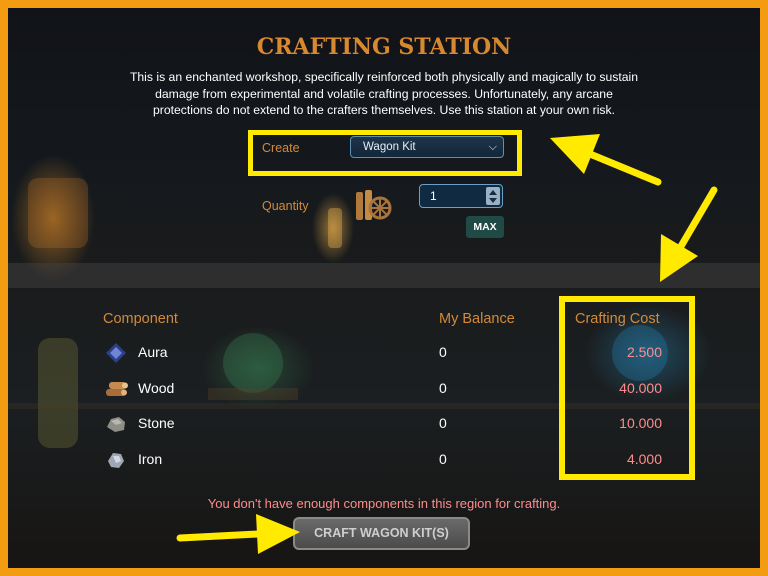 The height and width of the screenshot is (576, 768). I want to click on arrow-to-craft-icon, so click(238, 534).